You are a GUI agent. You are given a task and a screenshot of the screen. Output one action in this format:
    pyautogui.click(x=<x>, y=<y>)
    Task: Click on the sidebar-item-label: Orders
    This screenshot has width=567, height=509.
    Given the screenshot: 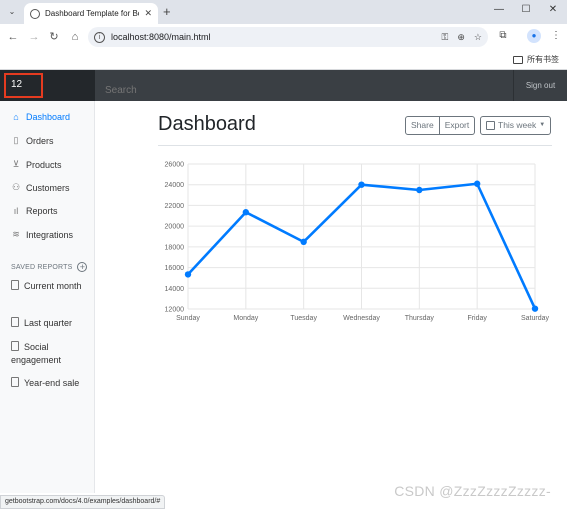 What is the action you would take?
    pyautogui.click(x=40, y=140)
    